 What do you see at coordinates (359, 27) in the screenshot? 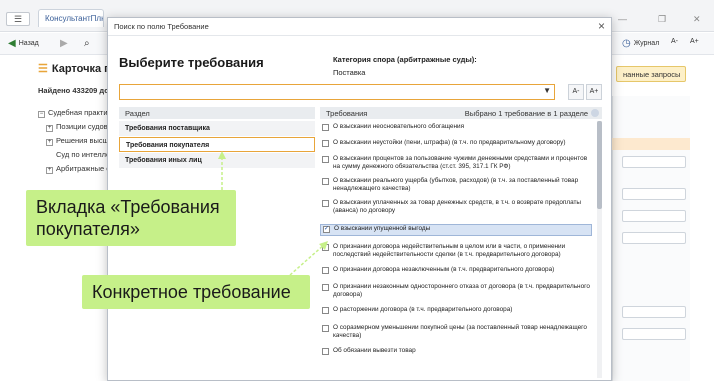
I see `dialog-titlebar: Поиск по полю Требование ×` at bounding box center [359, 27].